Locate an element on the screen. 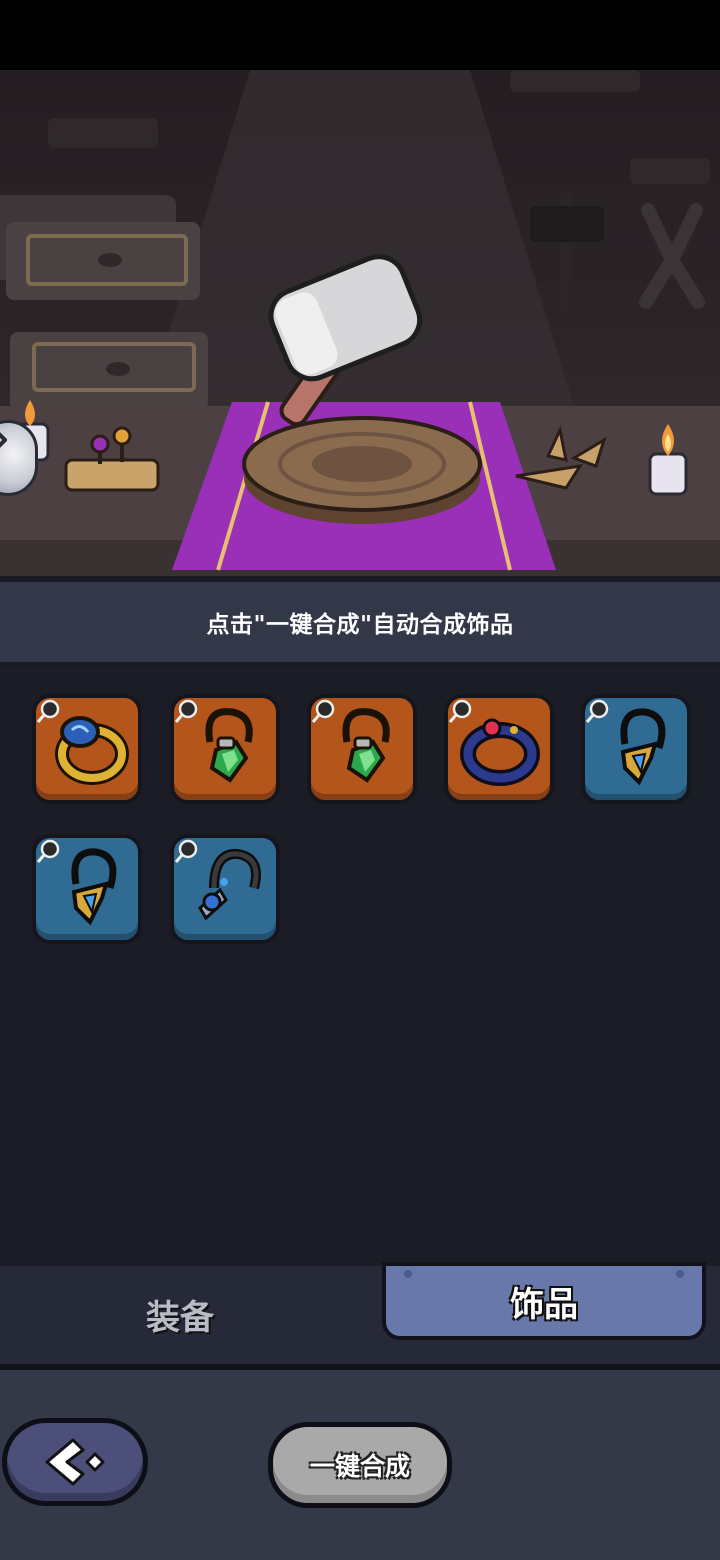 Image resolution: width=720 pixels, height=1560 pixels. tab-accessory: 饰品 is located at coordinates (544, 1301).